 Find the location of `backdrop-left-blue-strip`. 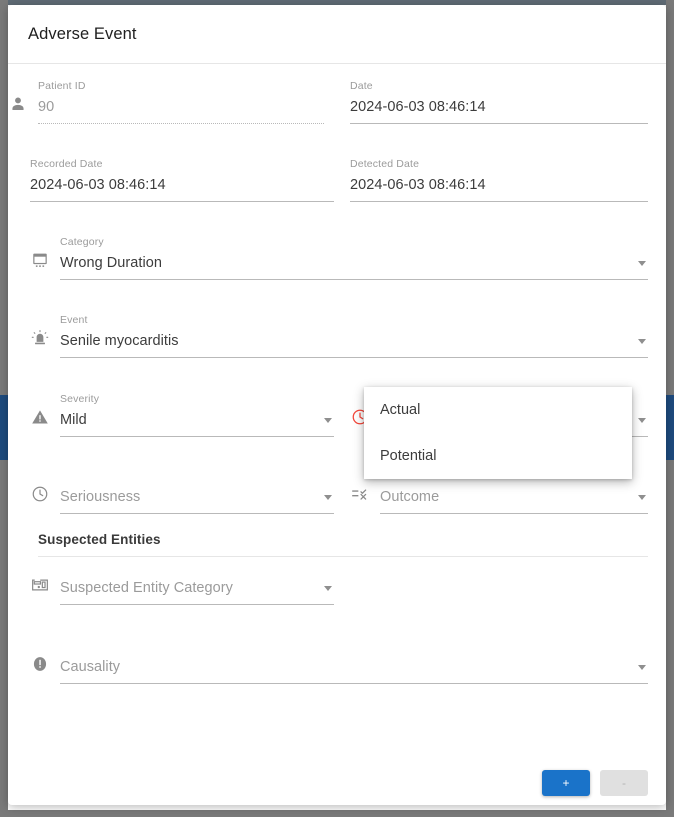

backdrop-left-blue-strip is located at coordinates (4, 427).